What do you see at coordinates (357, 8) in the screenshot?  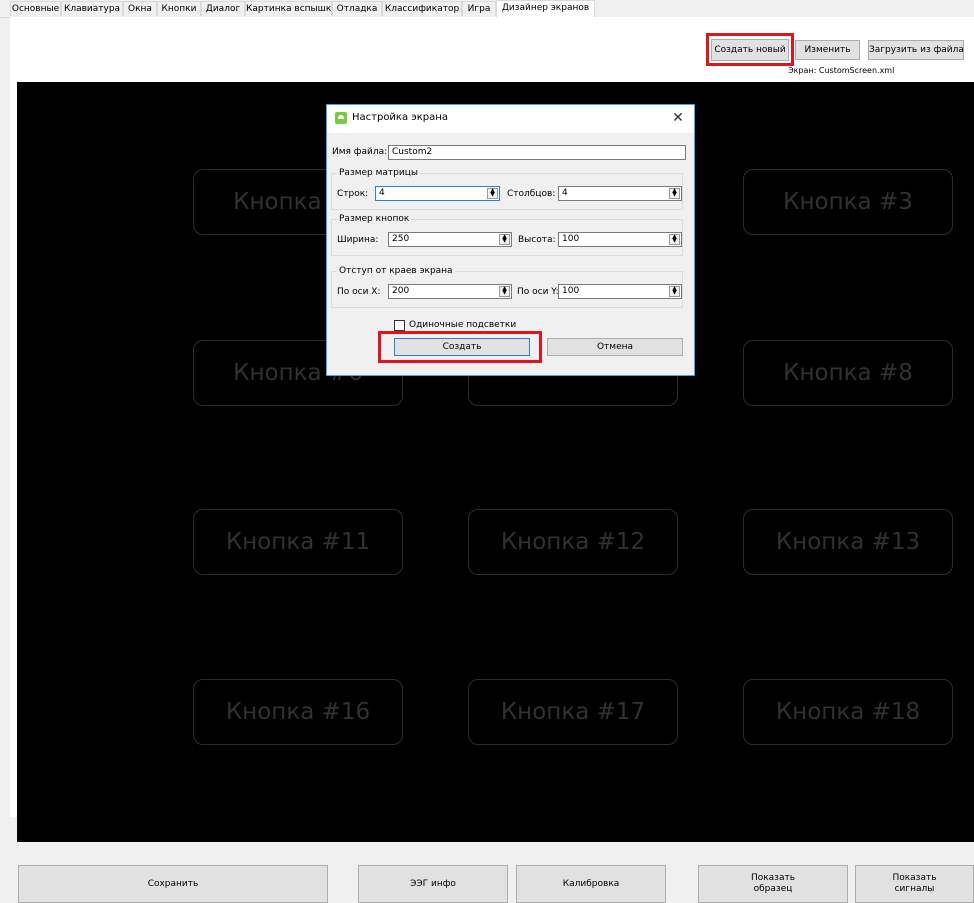 I see `tab-debug: Отладка` at bounding box center [357, 8].